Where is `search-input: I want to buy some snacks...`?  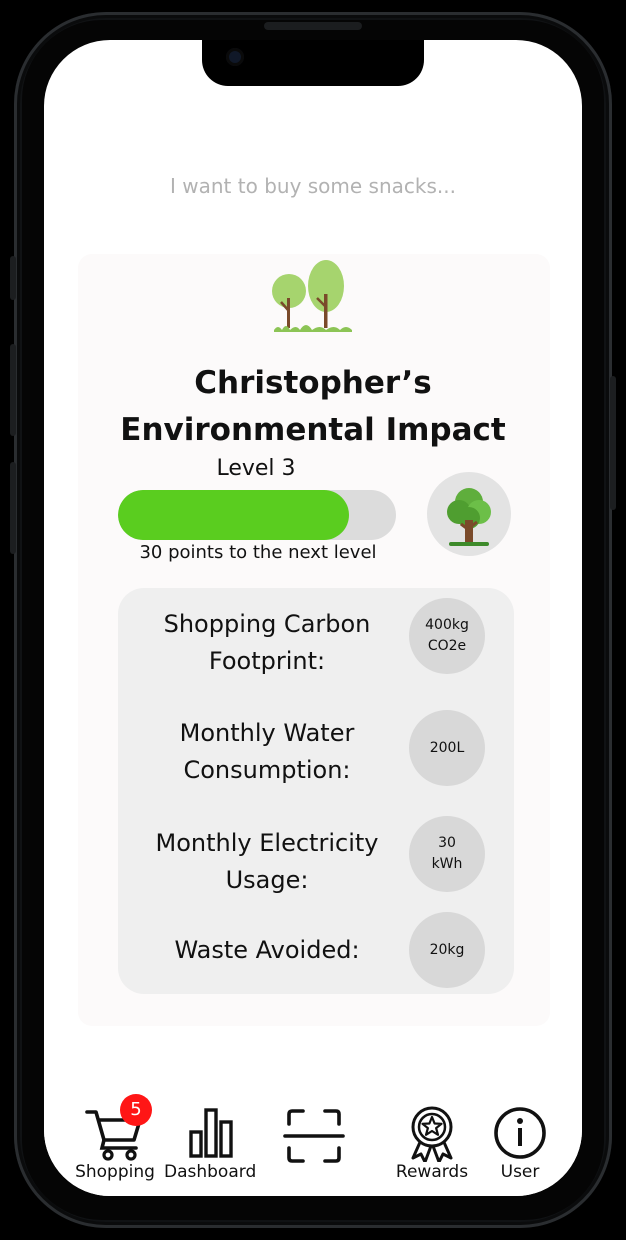
search-input: I want to buy some snacks... is located at coordinates (313, 186).